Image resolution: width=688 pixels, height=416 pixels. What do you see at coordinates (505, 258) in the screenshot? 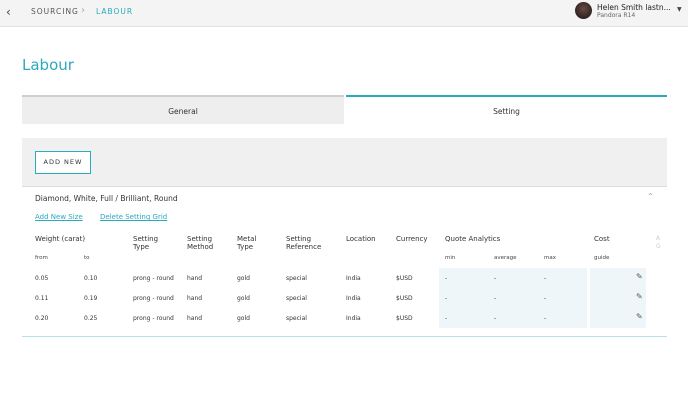
I see `subheader-average: average` at bounding box center [505, 258].